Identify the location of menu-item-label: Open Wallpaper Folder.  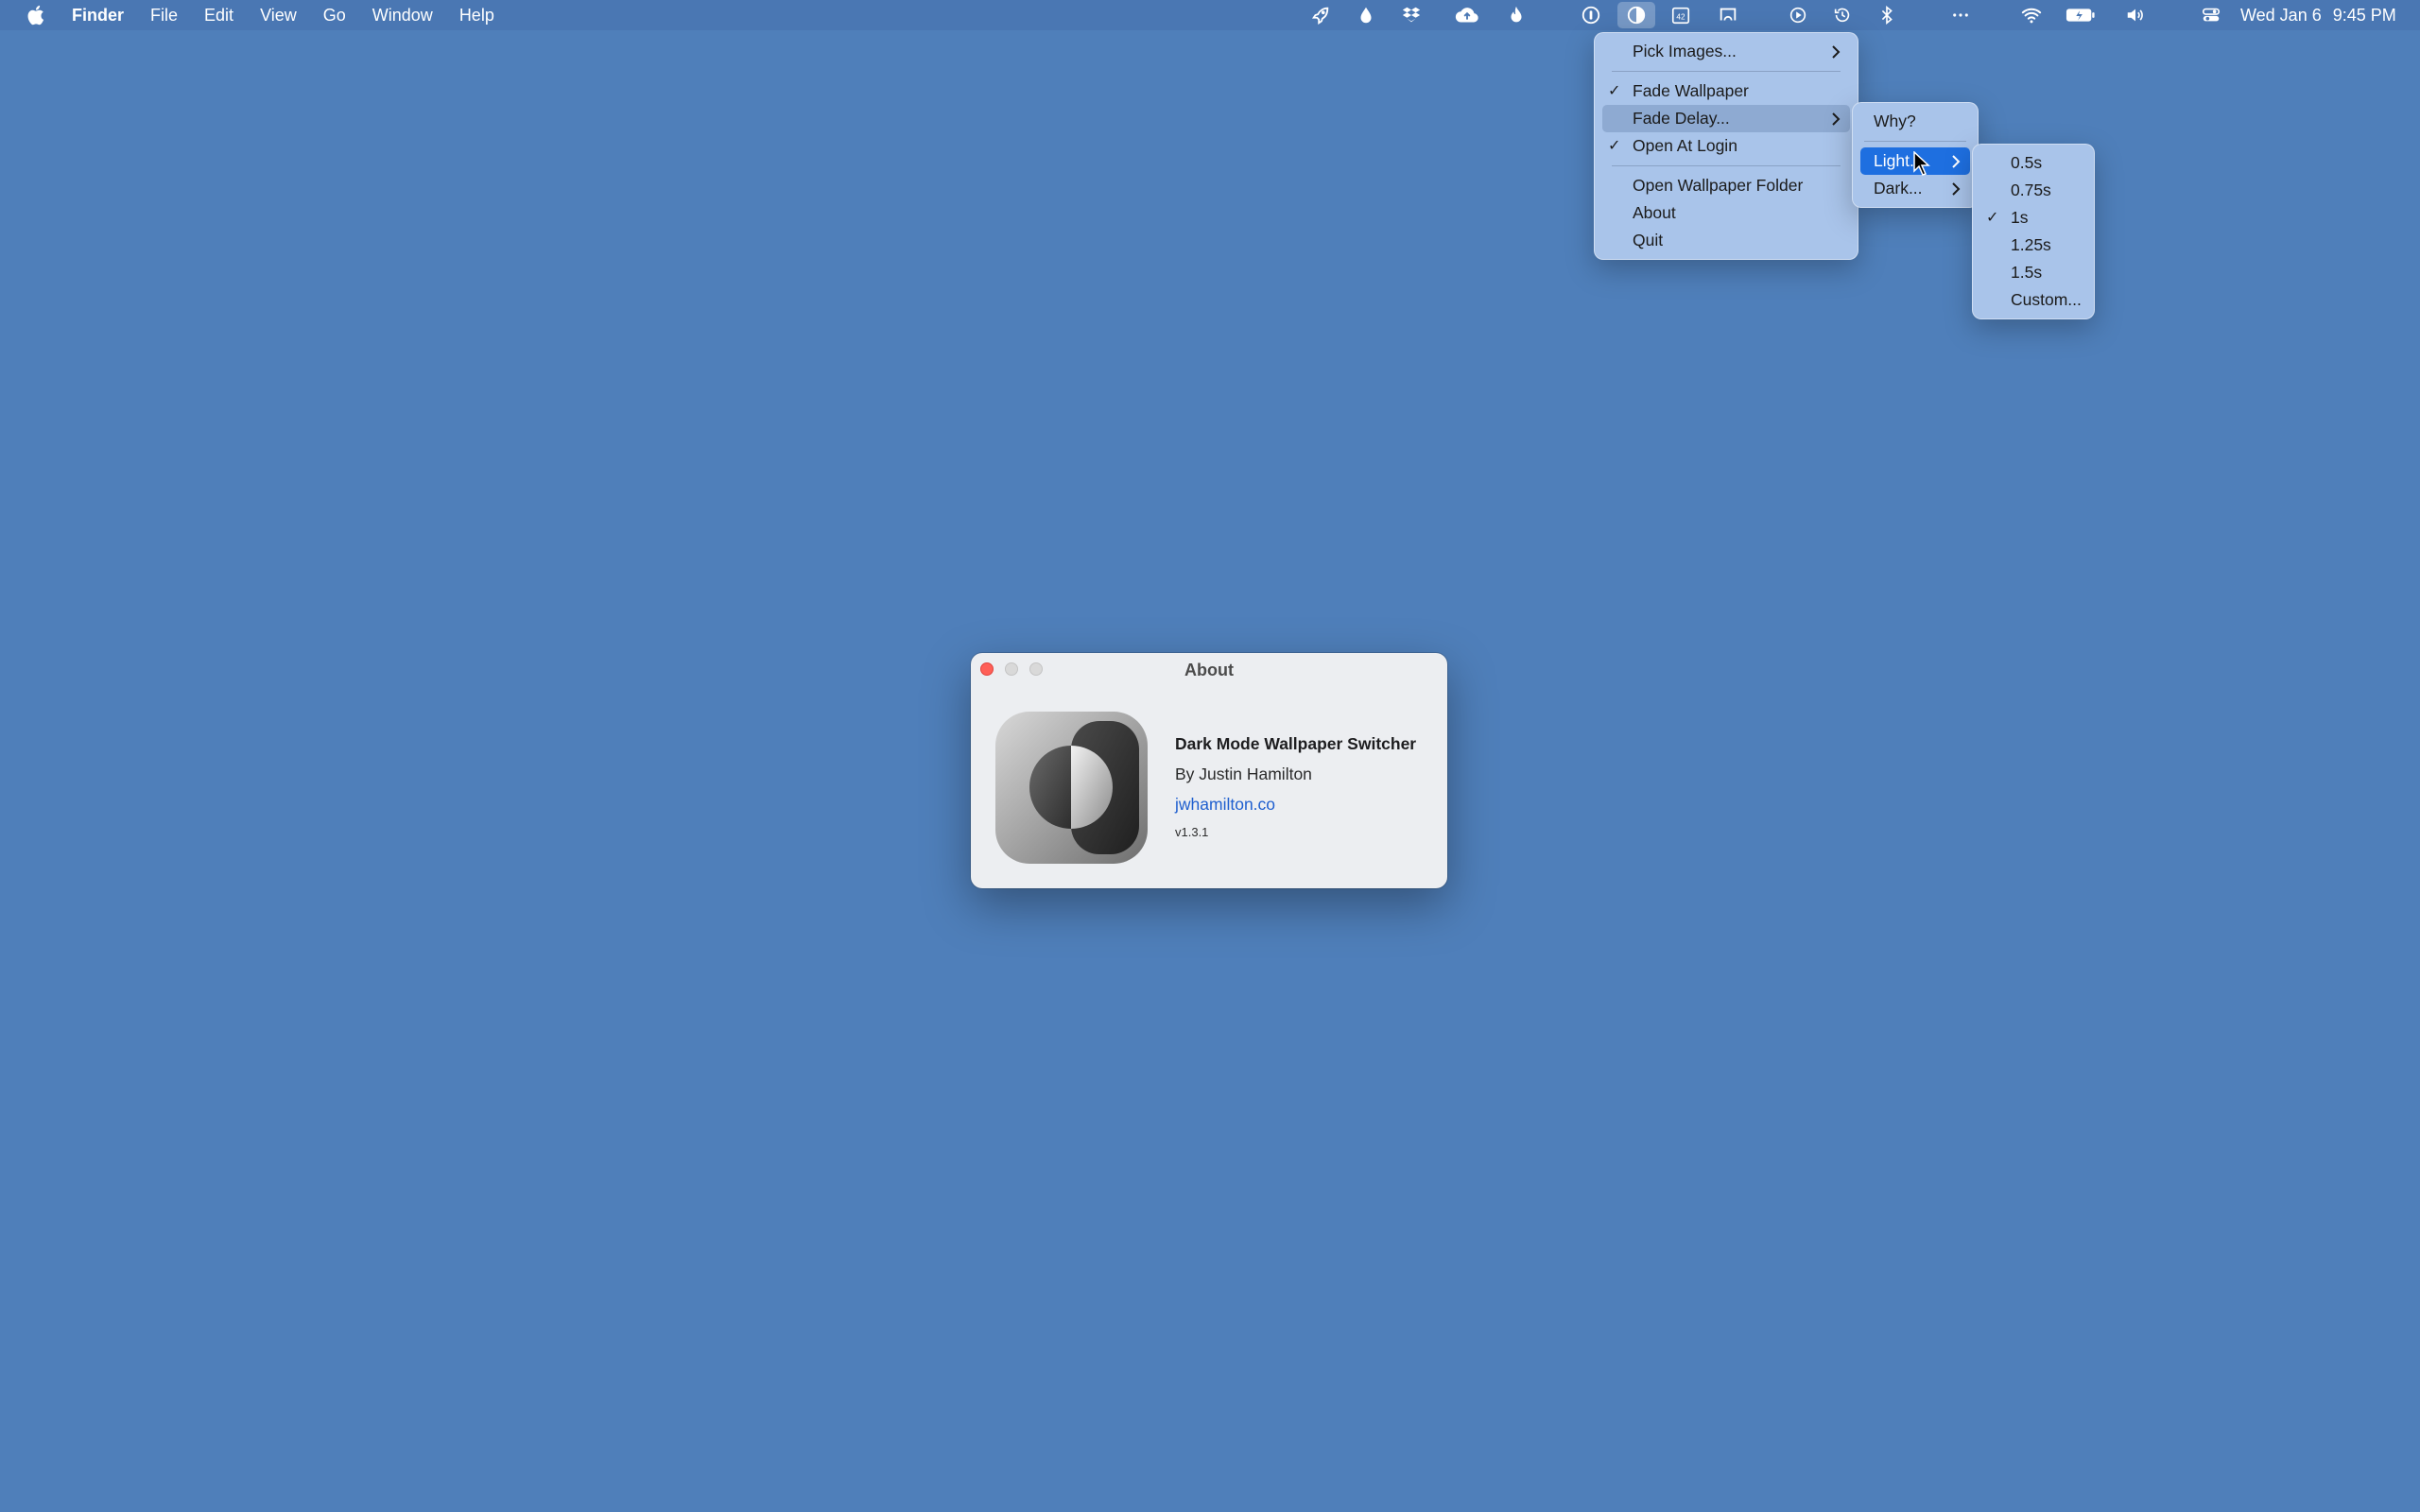
(1718, 185).